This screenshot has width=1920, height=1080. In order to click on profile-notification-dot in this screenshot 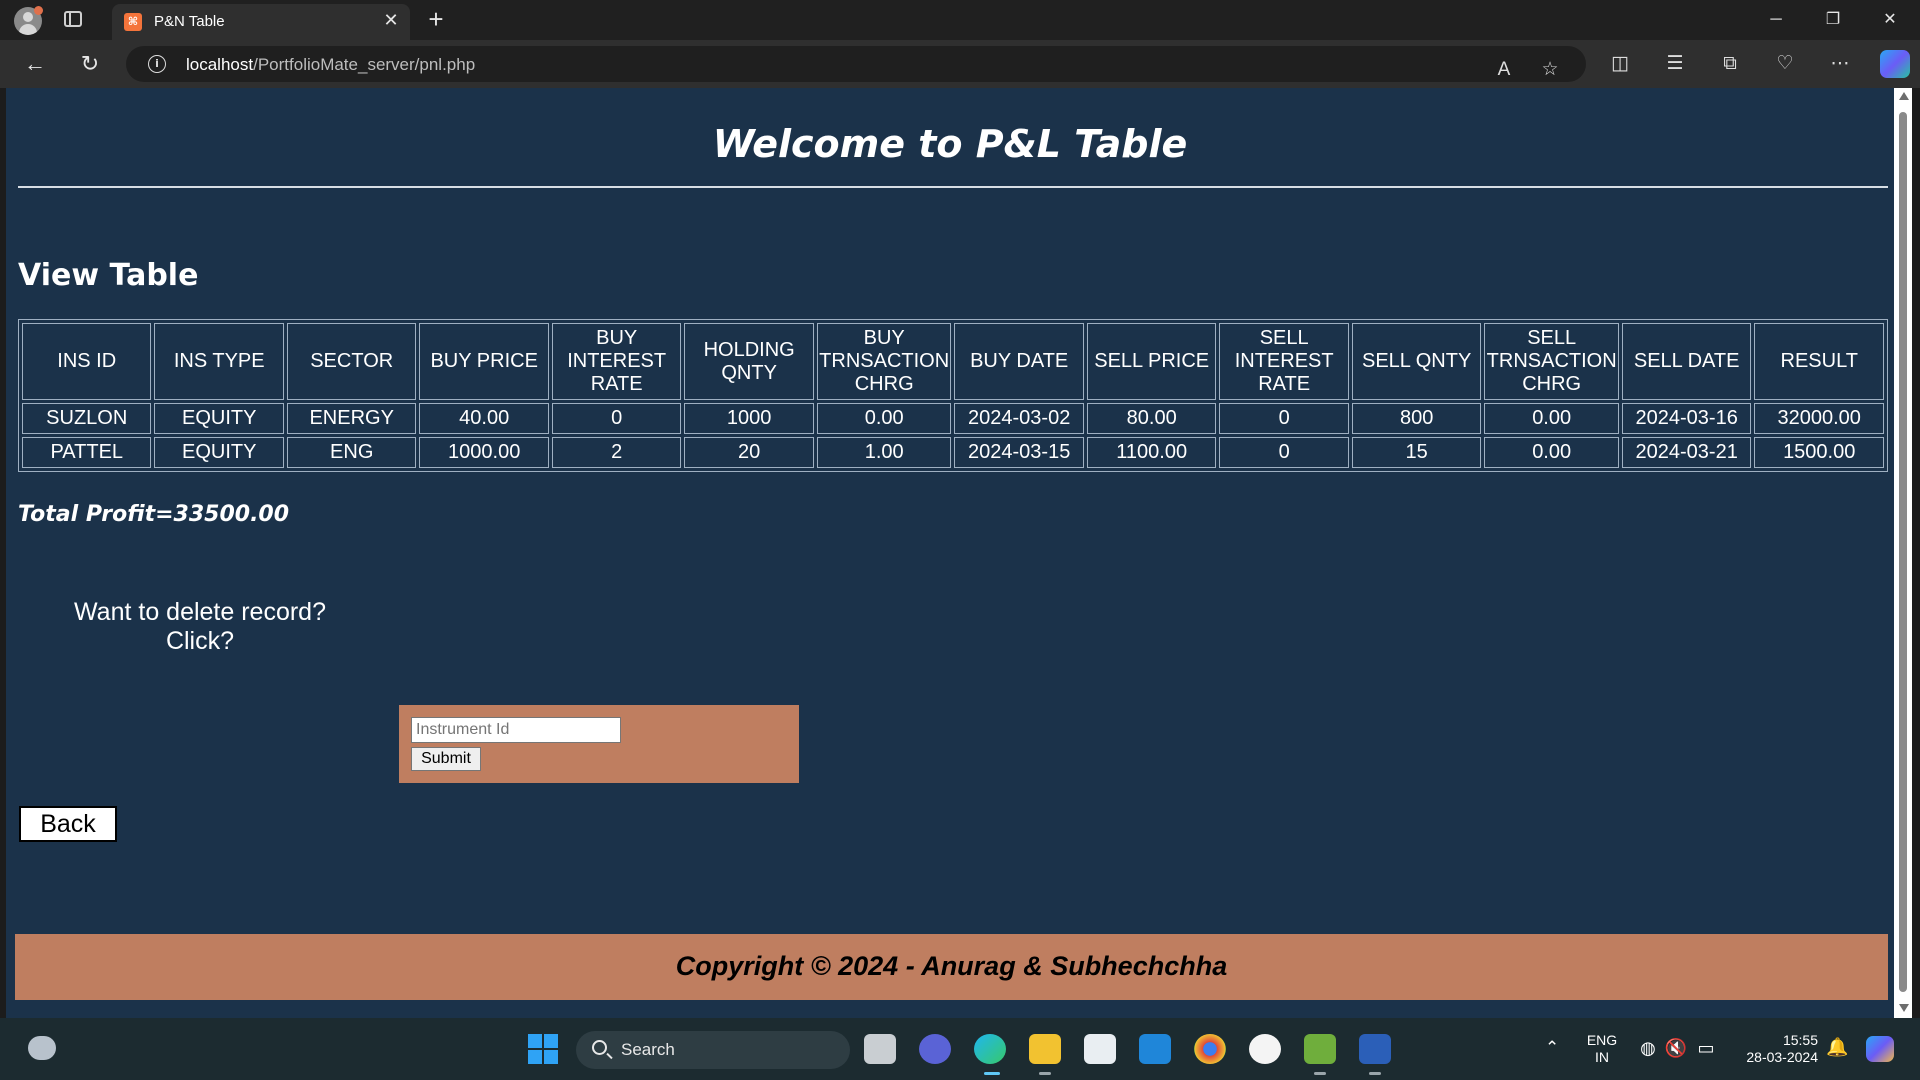, I will do `click(38, 10)`.